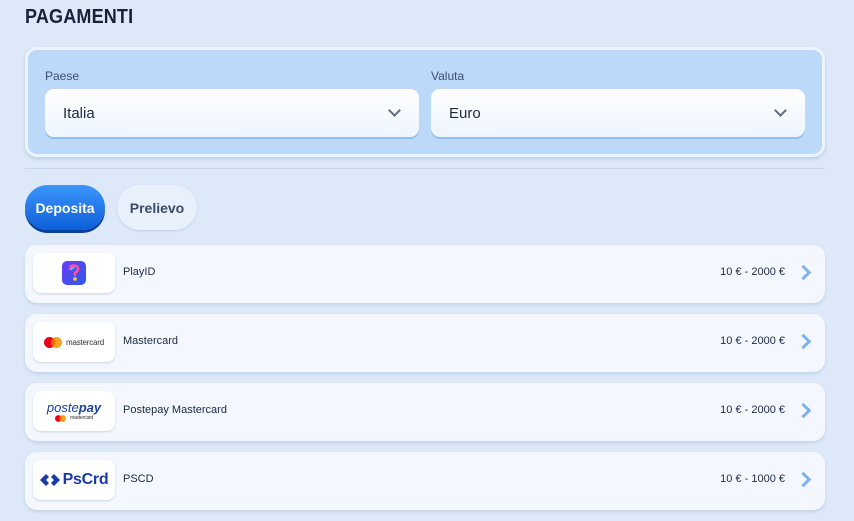 The width and height of the screenshot is (854, 521). I want to click on mastercard-logo-text: mastercard, so click(84, 342).